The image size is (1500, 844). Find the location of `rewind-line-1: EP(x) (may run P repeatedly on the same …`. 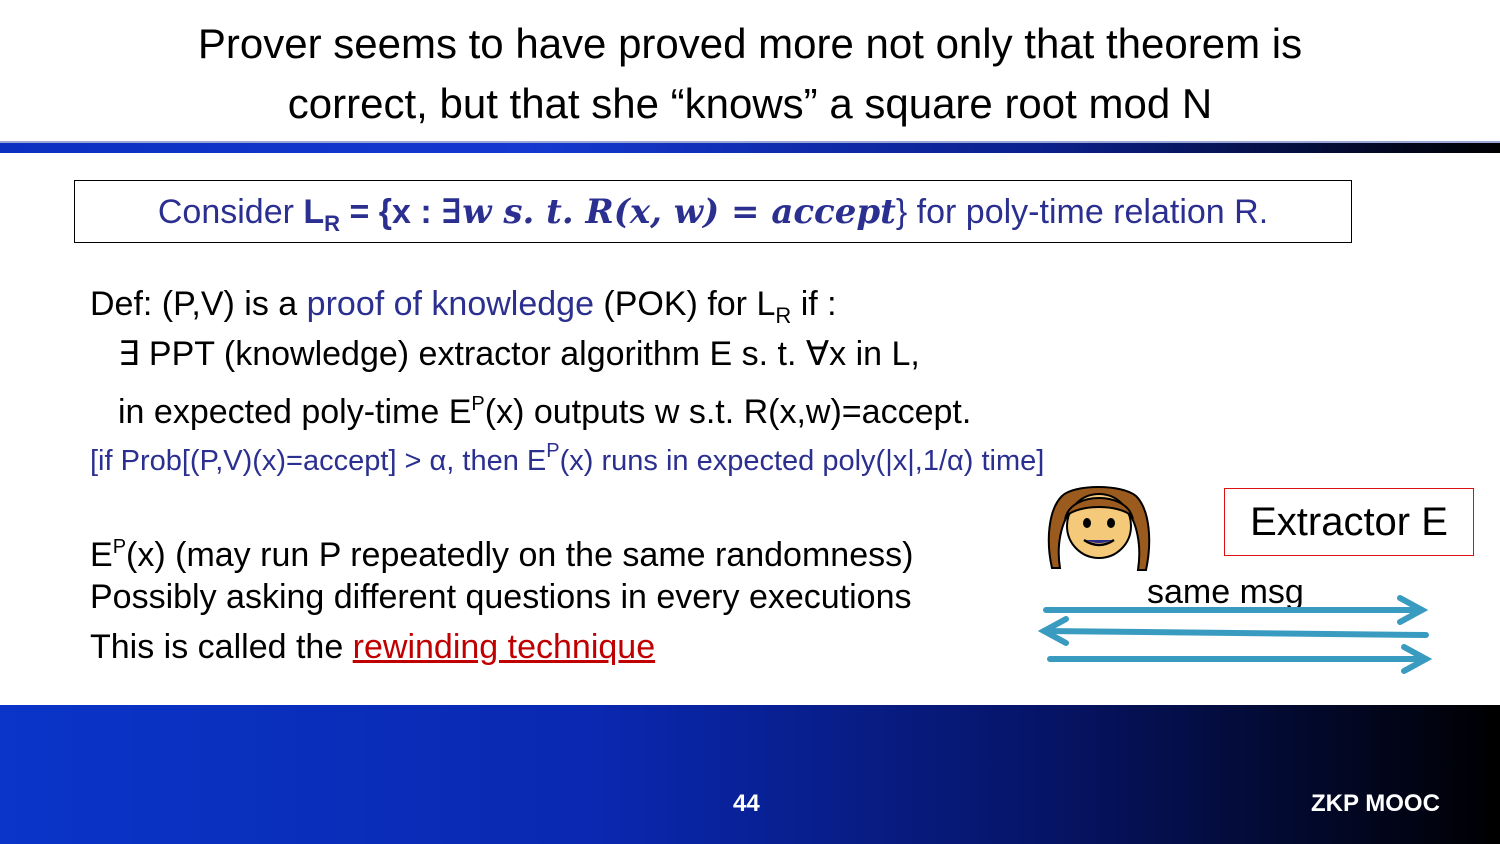

rewind-line-1: EP(x) (may run P repeatedly on the same … is located at coordinates (501, 551).